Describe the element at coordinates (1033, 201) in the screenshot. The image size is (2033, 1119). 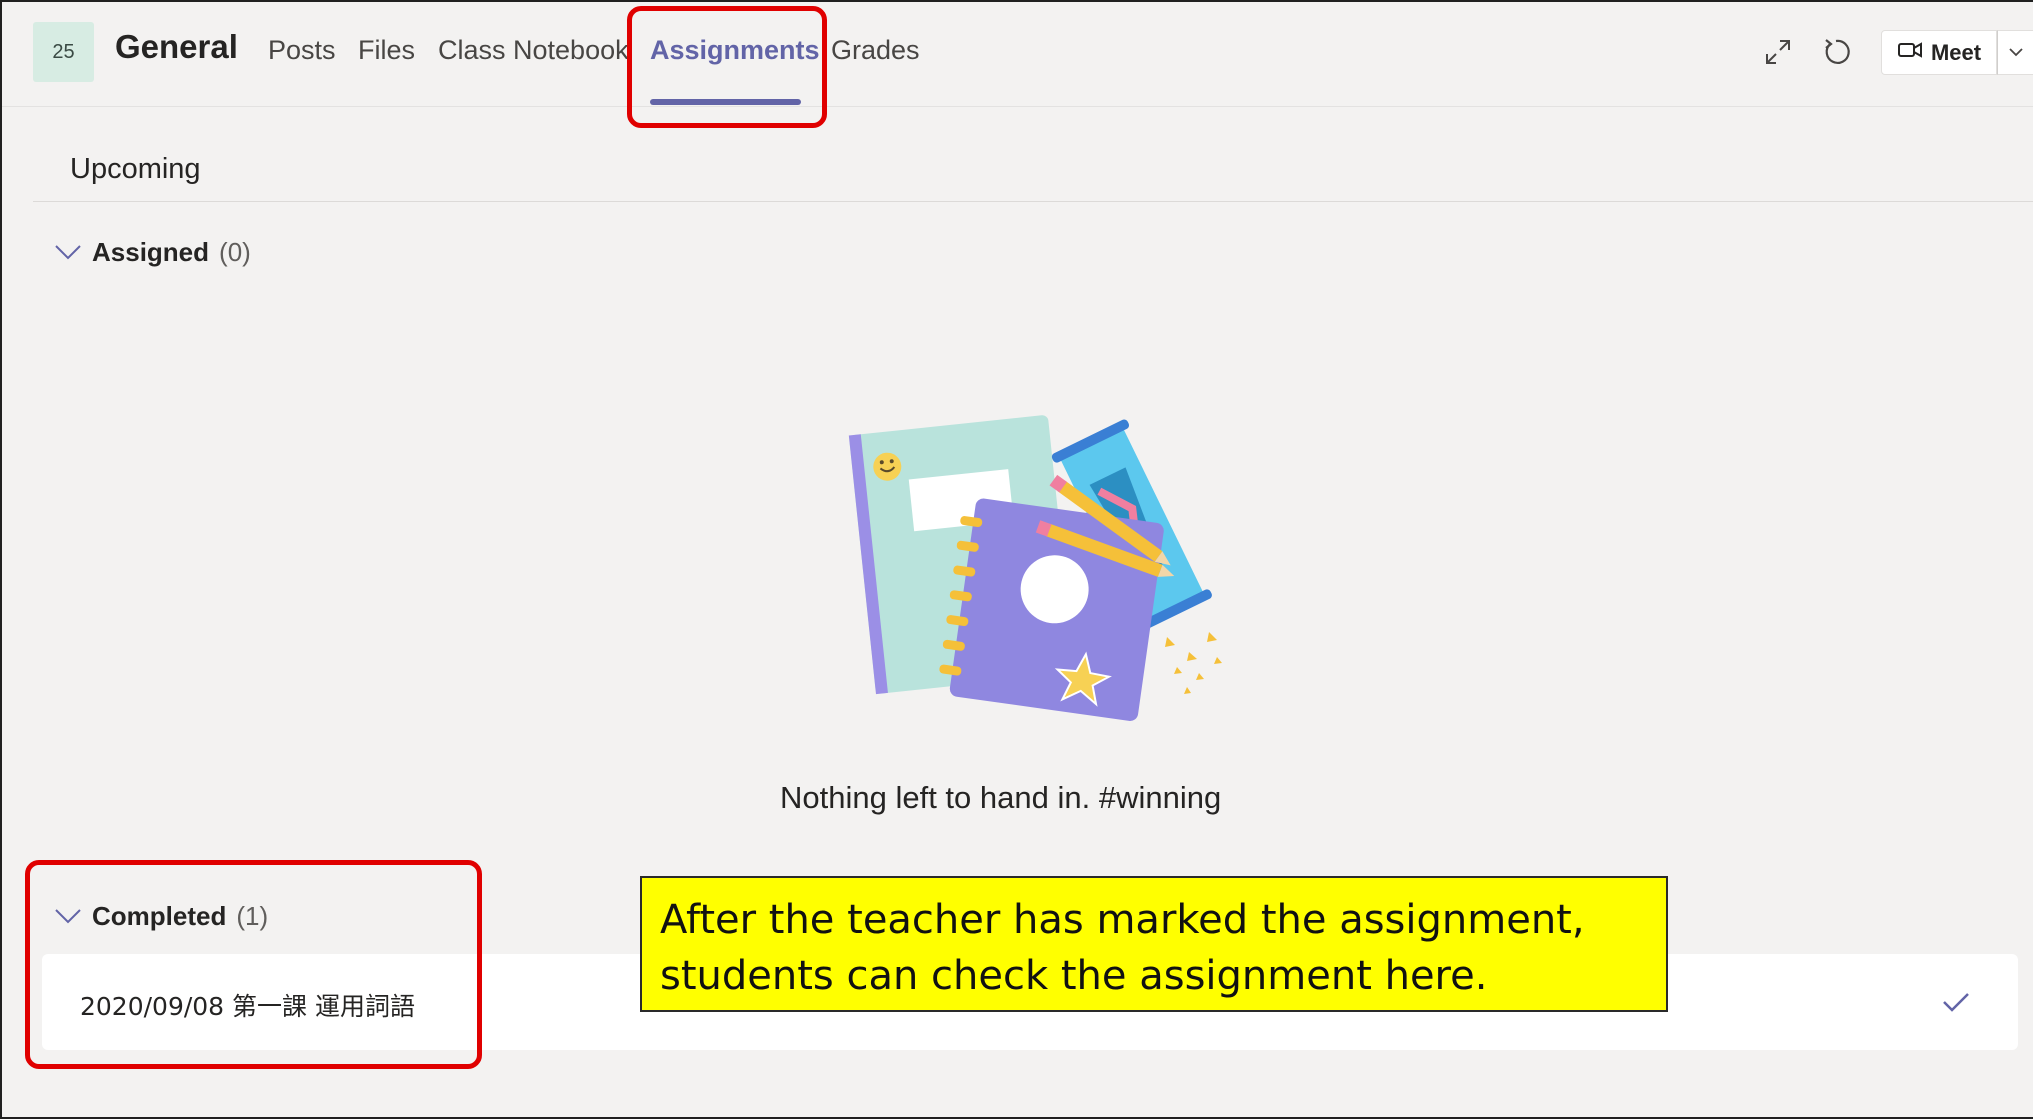
I see `section-divider` at that location.